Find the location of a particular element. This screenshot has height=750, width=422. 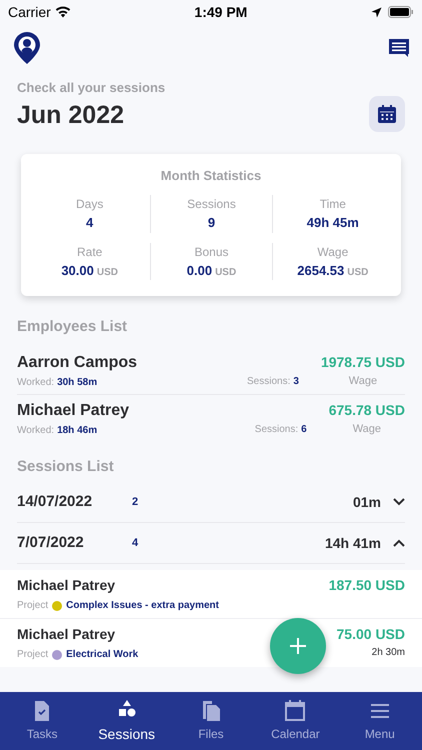

employee-name: Aarron Campos is located at coordinates (77, 362).